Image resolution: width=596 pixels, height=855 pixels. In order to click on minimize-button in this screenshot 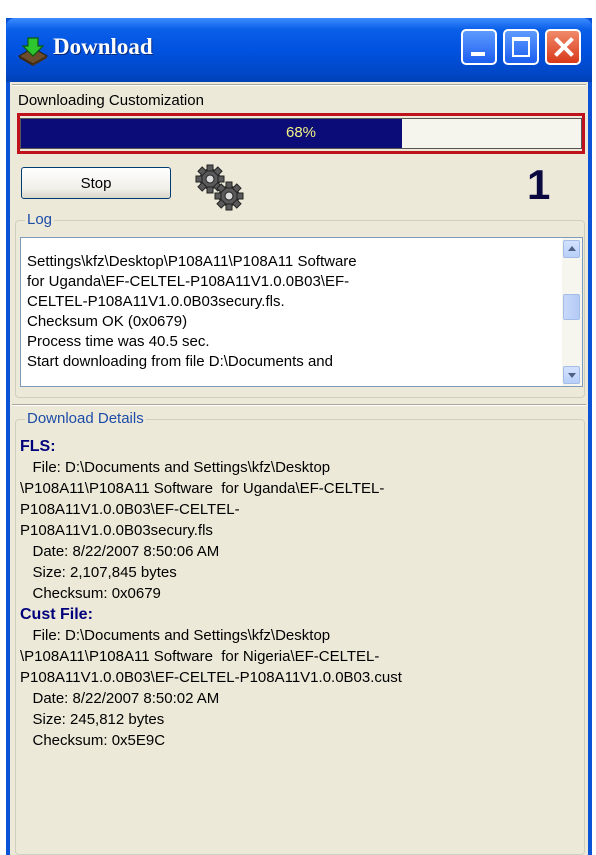, I will do `click(479, 47)`.